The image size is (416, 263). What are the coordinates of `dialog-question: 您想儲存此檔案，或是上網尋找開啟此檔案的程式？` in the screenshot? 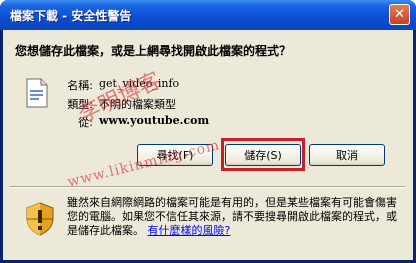 It's located at (153, 51).